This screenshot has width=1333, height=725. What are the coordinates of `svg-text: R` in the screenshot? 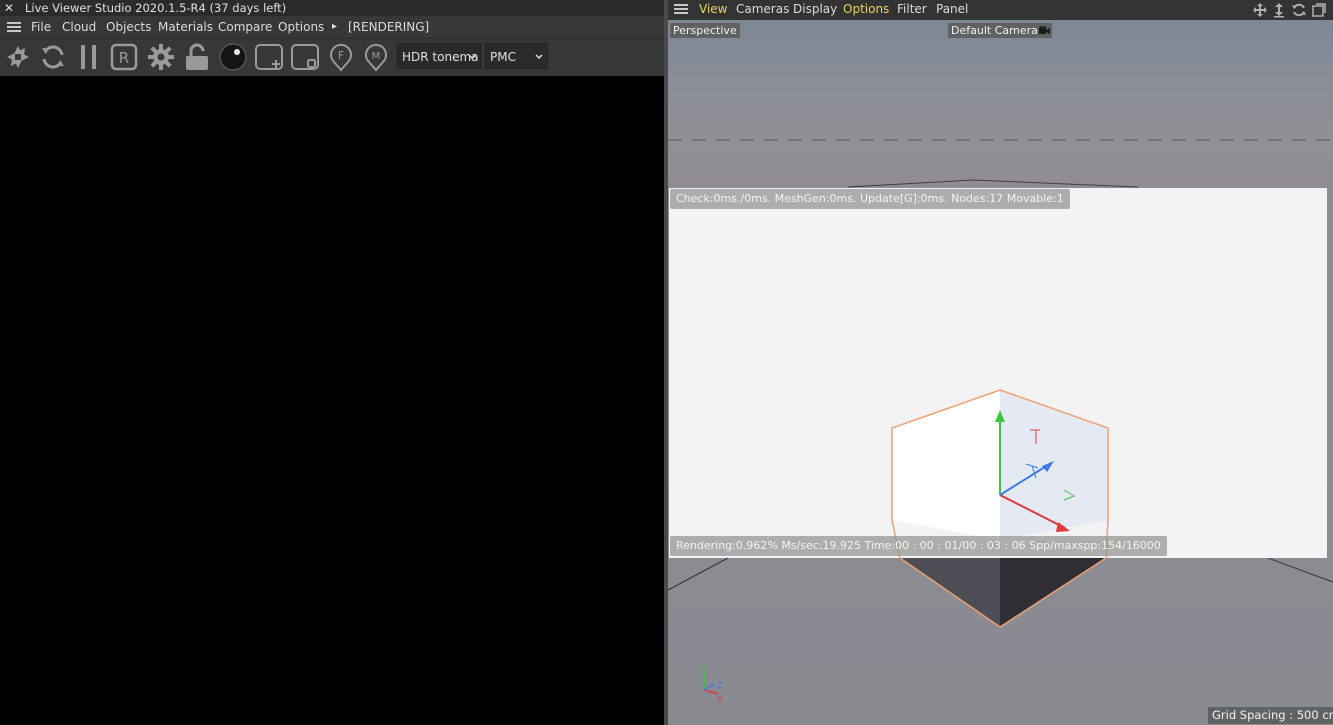 It's located at (124, 58).